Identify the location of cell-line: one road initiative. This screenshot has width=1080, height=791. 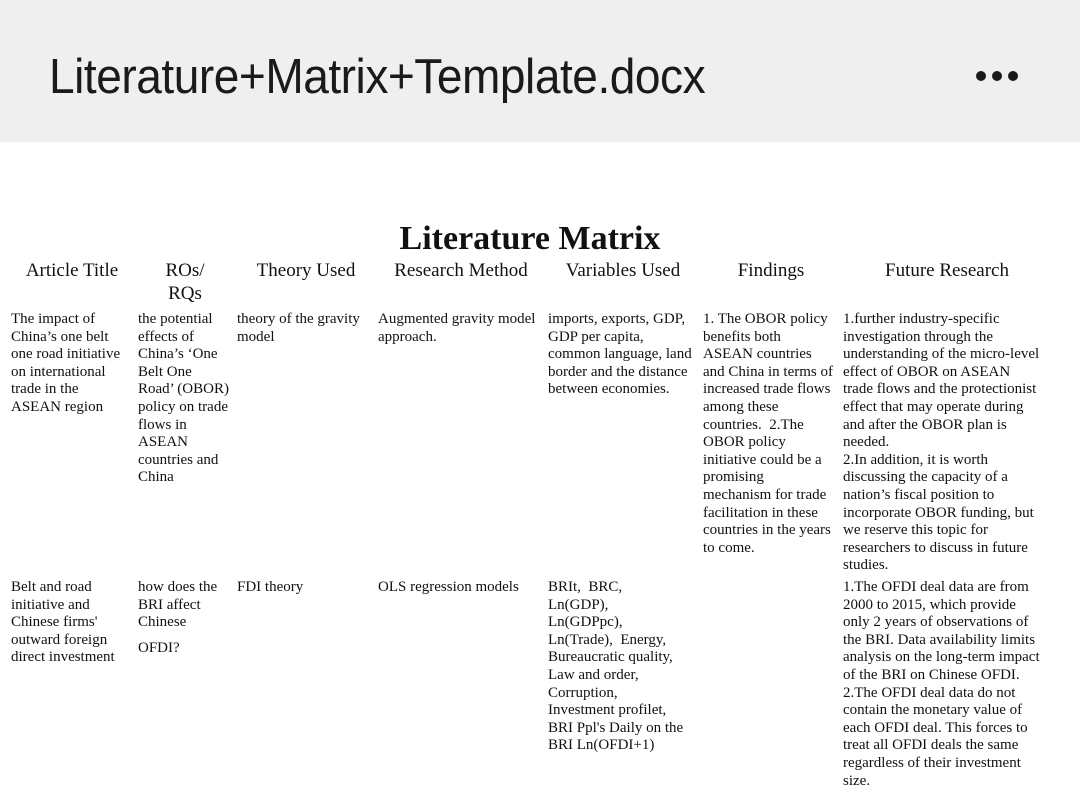
(66, 354).